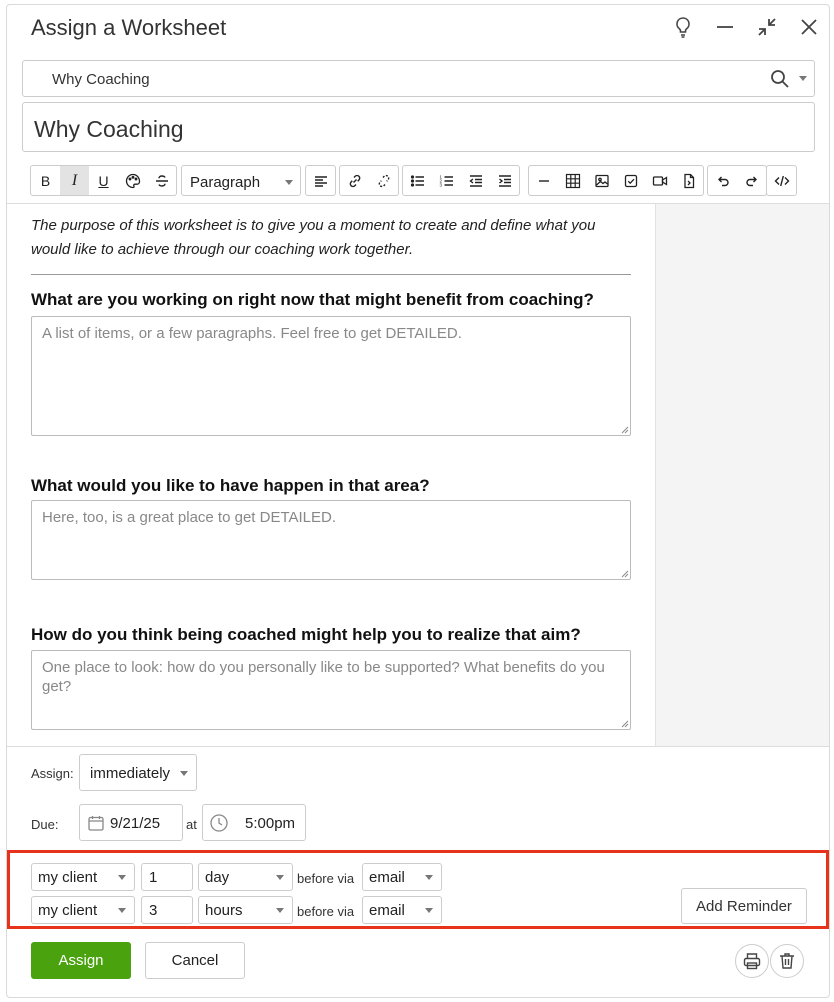 The image size is (834, 1002). I want to click on trash-icon, so click(787, 961).